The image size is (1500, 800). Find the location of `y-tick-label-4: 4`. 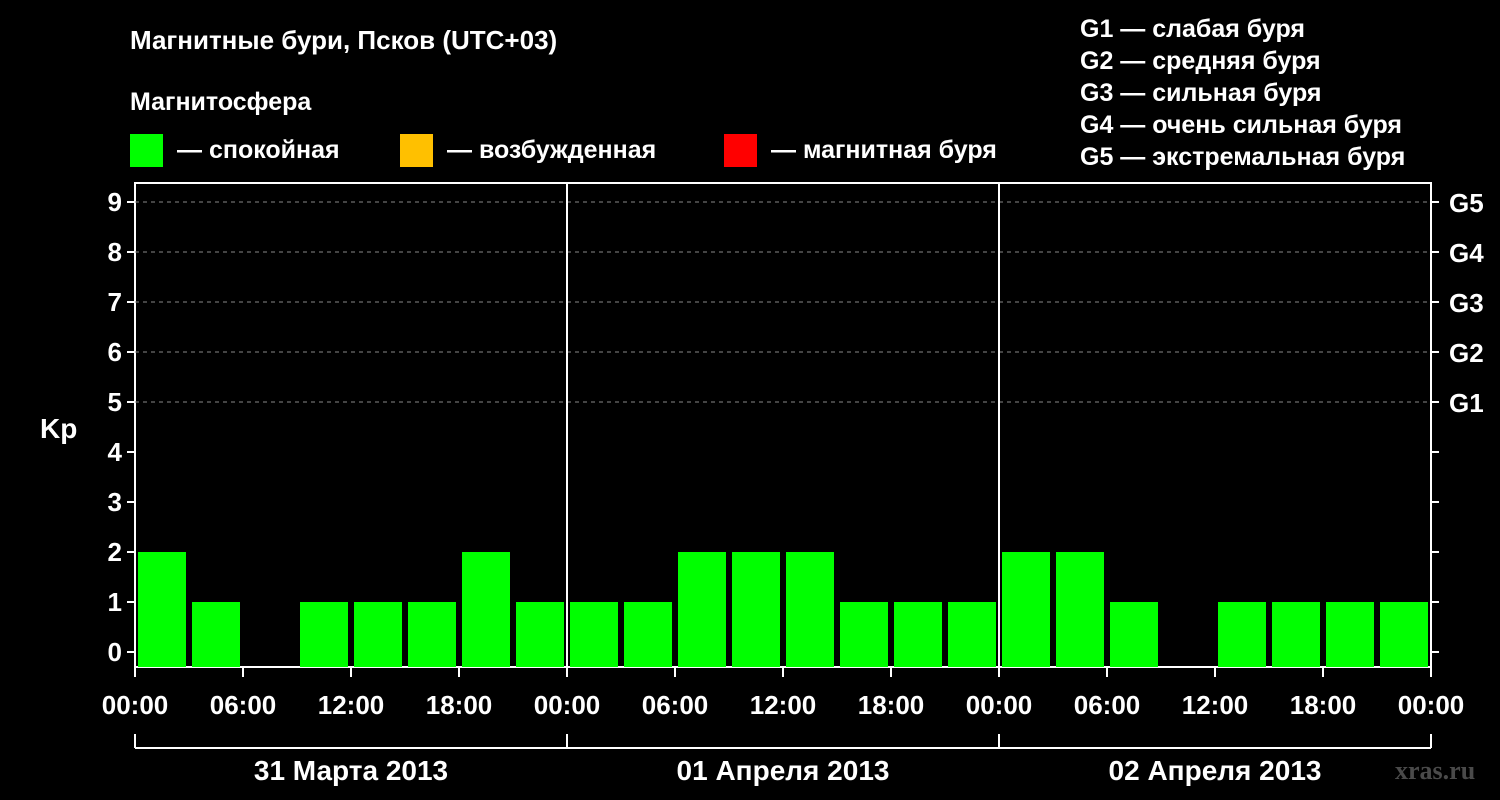

y-tick-label-4: 4 is located at coordinates (115, 452).